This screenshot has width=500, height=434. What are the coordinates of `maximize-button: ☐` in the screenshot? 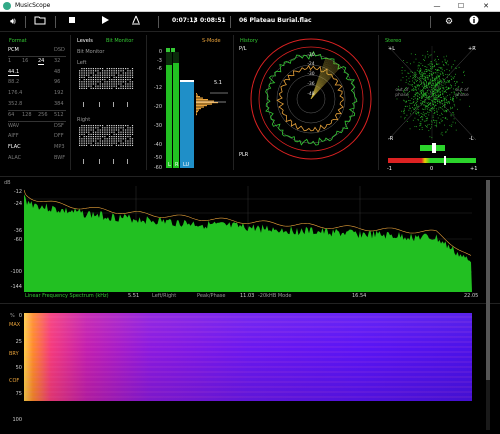 It's located at (461, 6).